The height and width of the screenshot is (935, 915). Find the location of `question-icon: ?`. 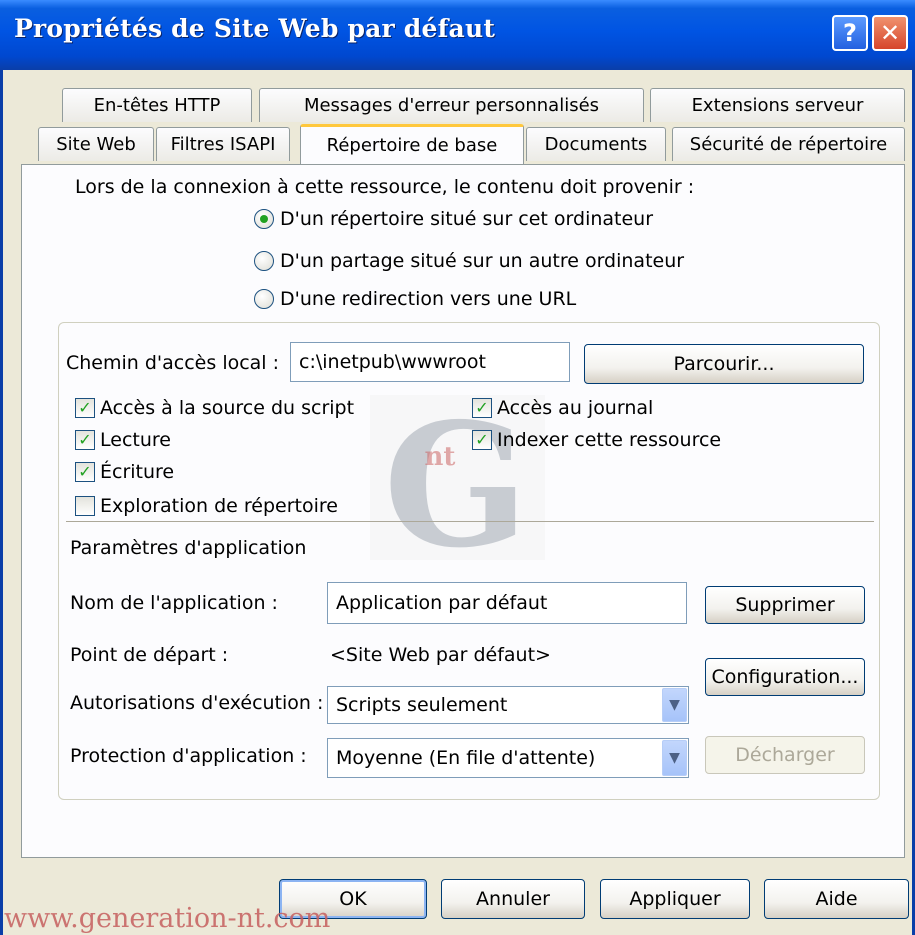

question-icon: ? is located at coordinates (850, 33).